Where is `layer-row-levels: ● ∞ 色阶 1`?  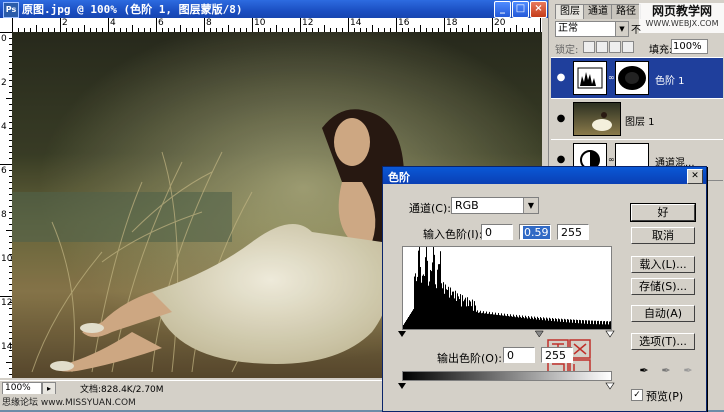 layer-row-levels: ● ∞ 色阶 1 is located at coordinates (637, 78).